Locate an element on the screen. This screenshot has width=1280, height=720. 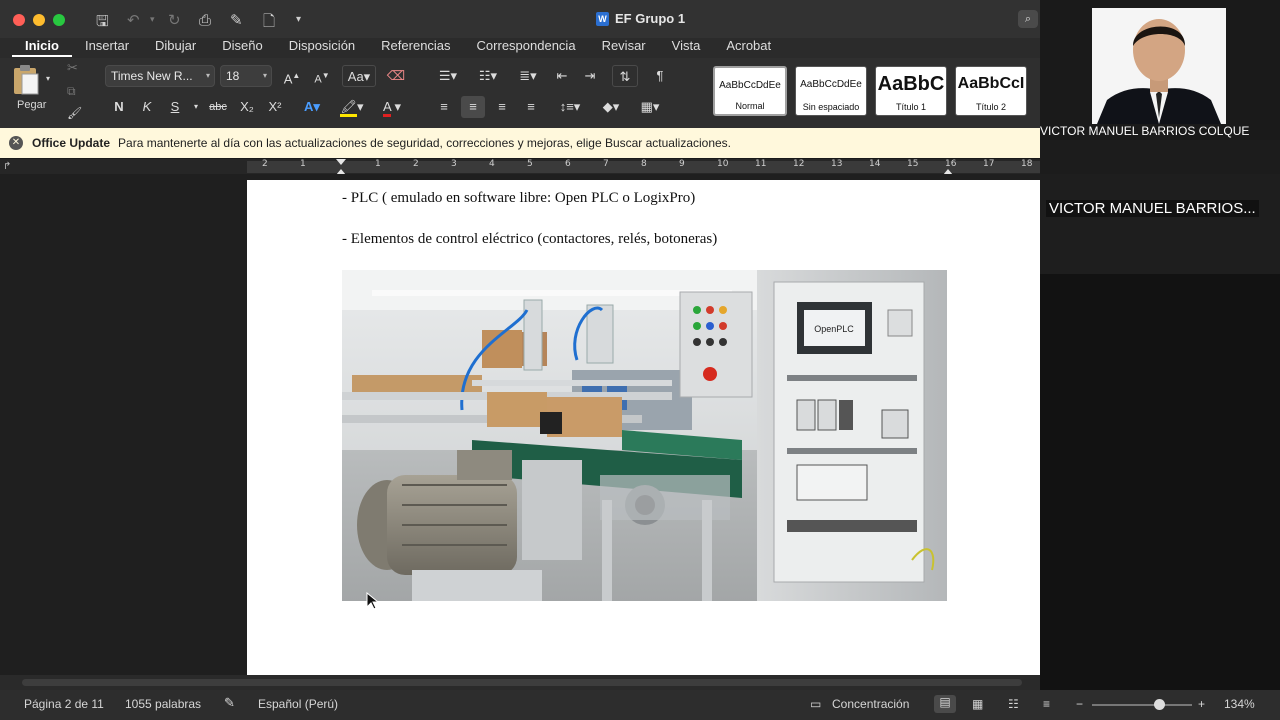
paste-dropdown-icon: ▾ is located at coordinates (48, 78).